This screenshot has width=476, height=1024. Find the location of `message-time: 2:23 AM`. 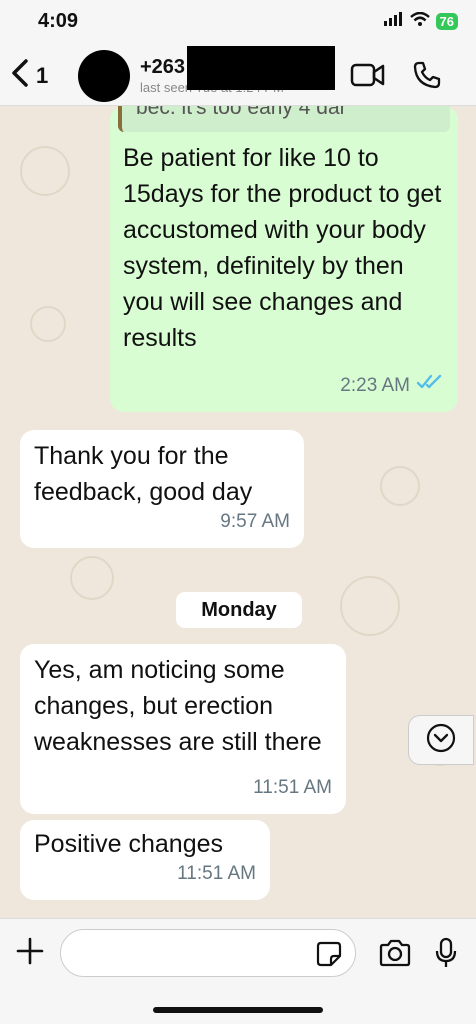

message-time: 2:23 AM is located at coordinates (375, 385).